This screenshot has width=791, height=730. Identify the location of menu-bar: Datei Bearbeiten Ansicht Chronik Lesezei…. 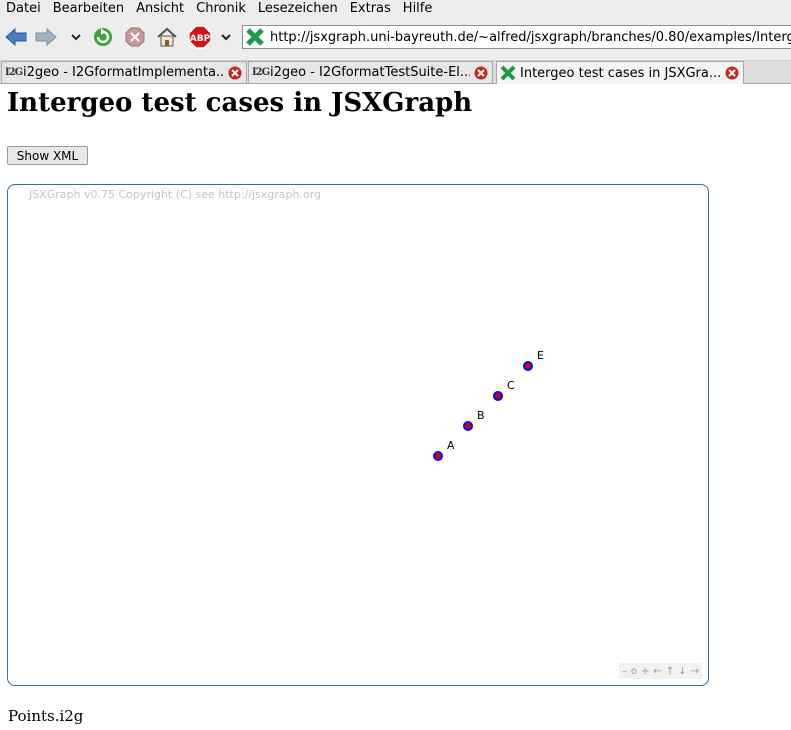
(395, 8).